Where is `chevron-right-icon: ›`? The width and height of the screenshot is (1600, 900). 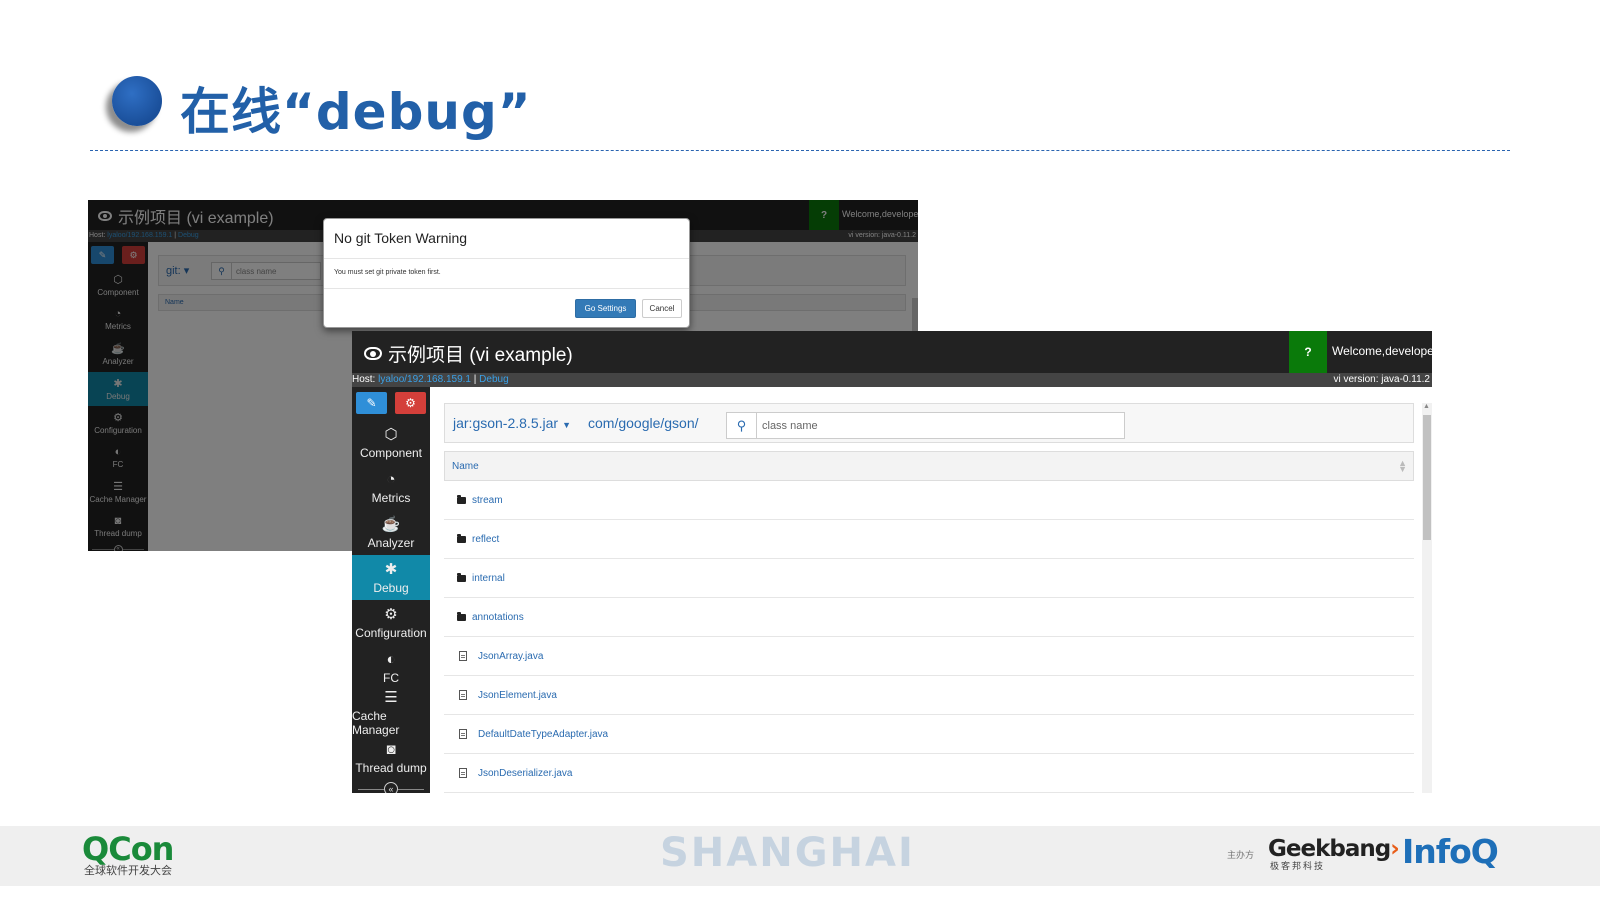 chevron-right-icon: › is located at coordinates (1395, 849).